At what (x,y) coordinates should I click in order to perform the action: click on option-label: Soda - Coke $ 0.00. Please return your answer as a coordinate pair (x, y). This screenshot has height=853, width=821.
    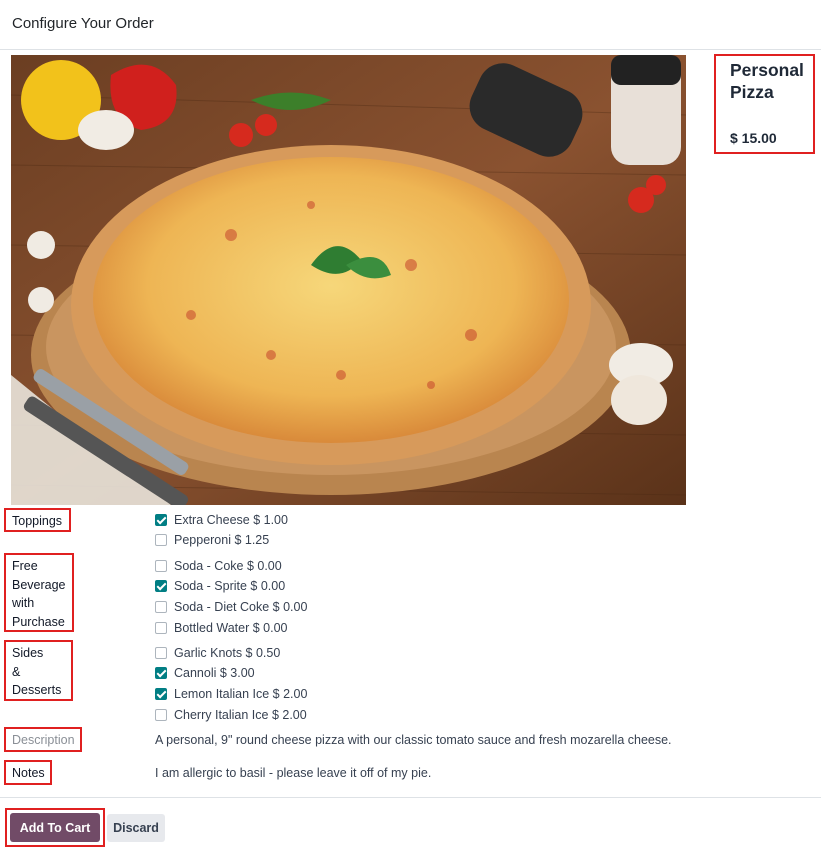
    Looking at the image, I should click on (228, 566).